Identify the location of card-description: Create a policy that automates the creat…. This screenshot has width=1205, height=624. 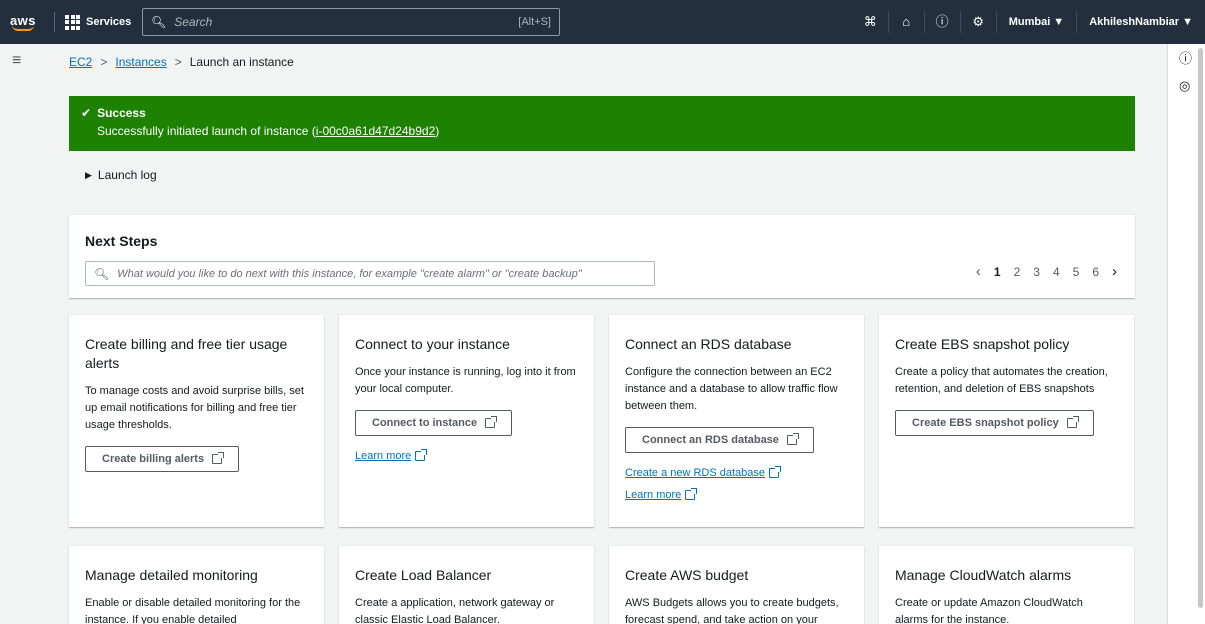
(1001, 380).